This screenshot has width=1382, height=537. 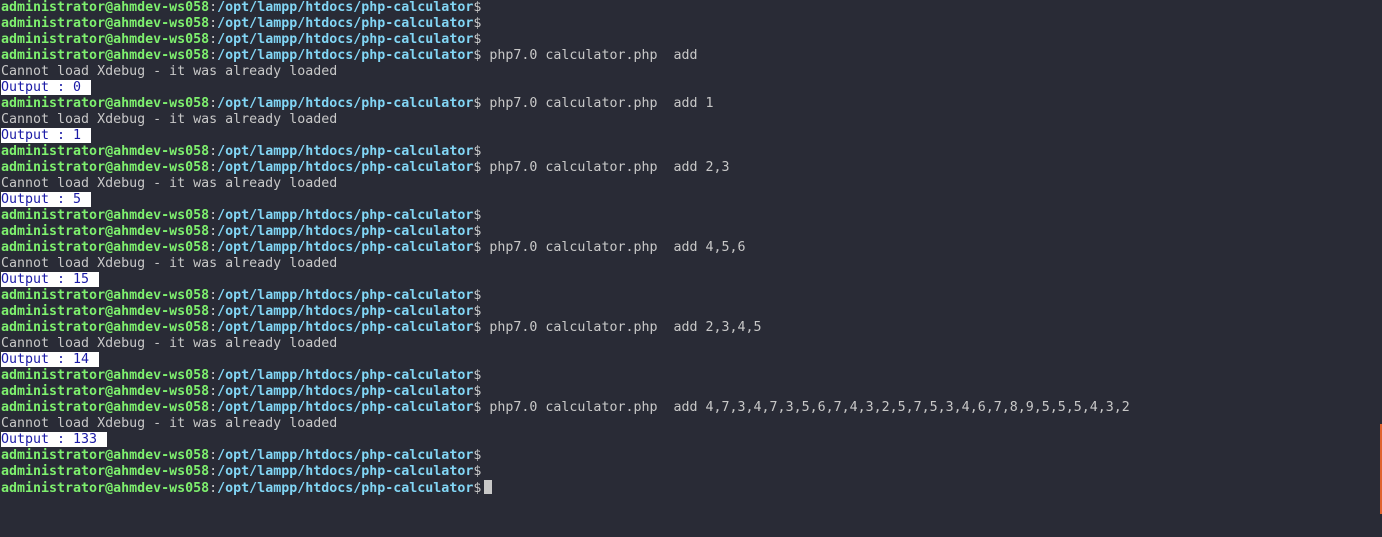 What do you see at coordinates (686, 200) in the screenshot?
I see `output-line: Output : 5` at bounding box center [686, 200].